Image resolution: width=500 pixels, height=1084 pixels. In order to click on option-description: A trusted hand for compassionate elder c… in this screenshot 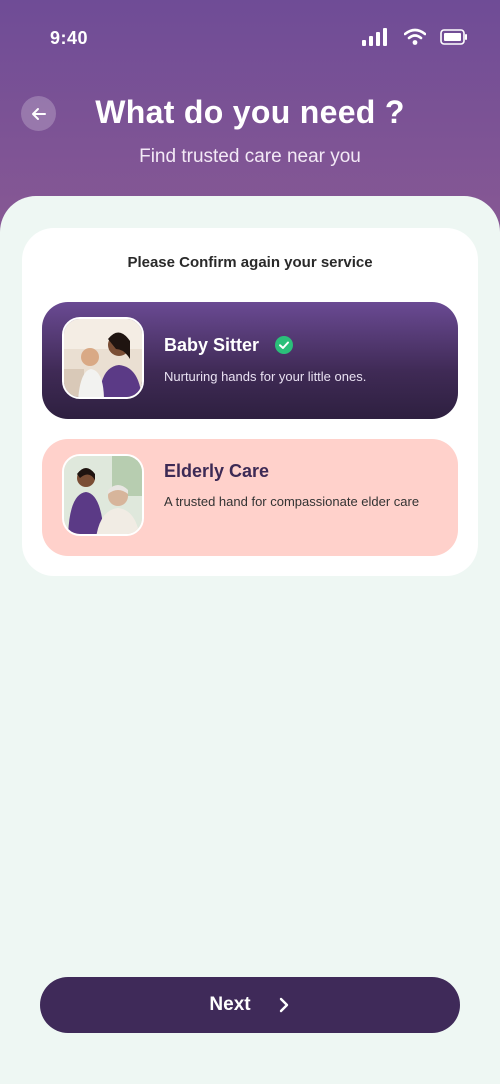, I will do `click(292, 501)`.